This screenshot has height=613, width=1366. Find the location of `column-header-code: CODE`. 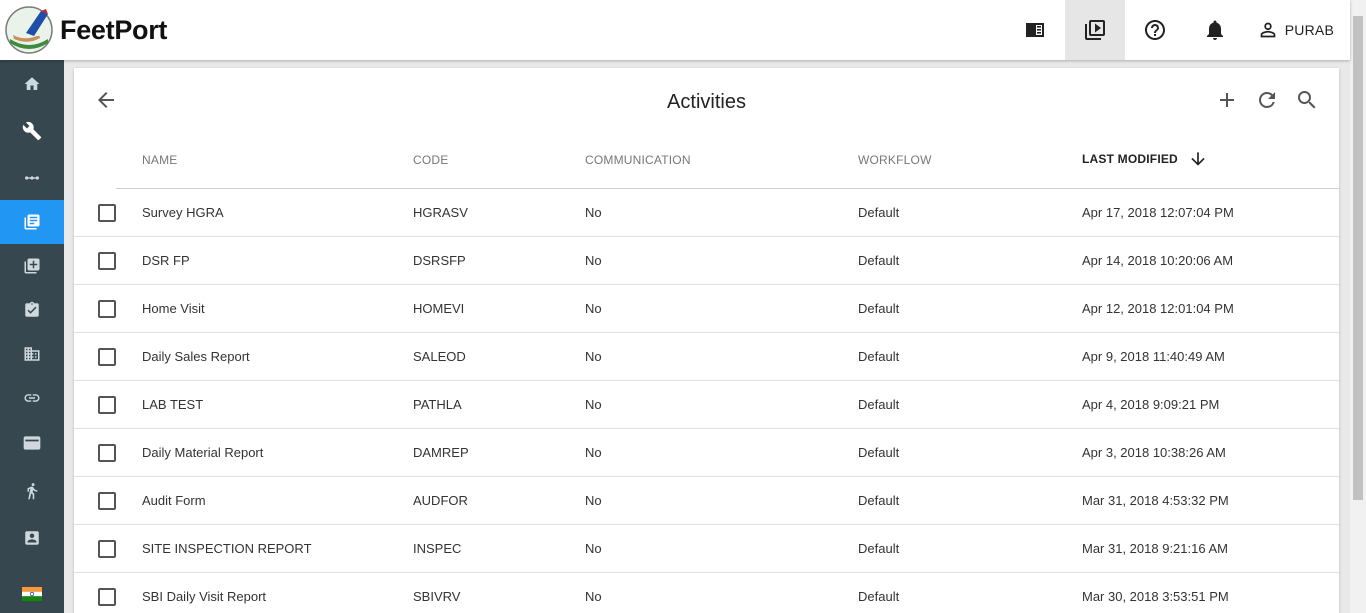

column-header-code: CODE is located at coordinates (430, 160).